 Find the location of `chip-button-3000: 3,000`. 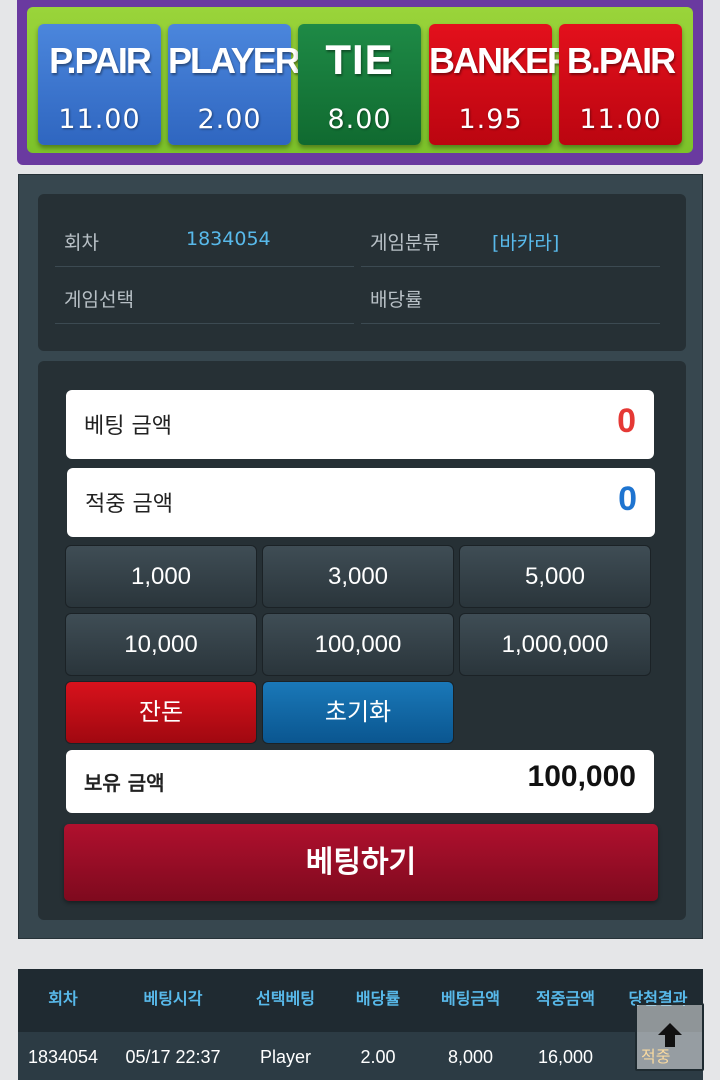

chip-button-3000: 3,000 is located at coordinates (358, 576).